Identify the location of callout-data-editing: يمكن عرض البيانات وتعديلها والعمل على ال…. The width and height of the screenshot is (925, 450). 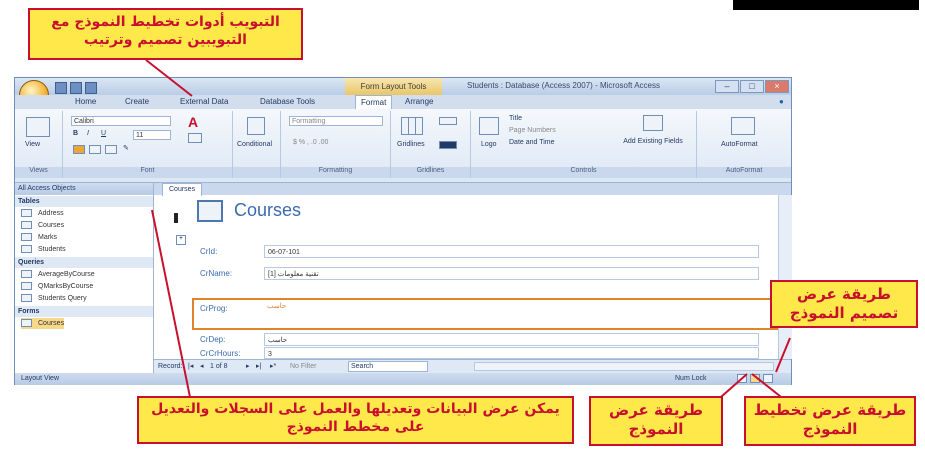
(355, 420).